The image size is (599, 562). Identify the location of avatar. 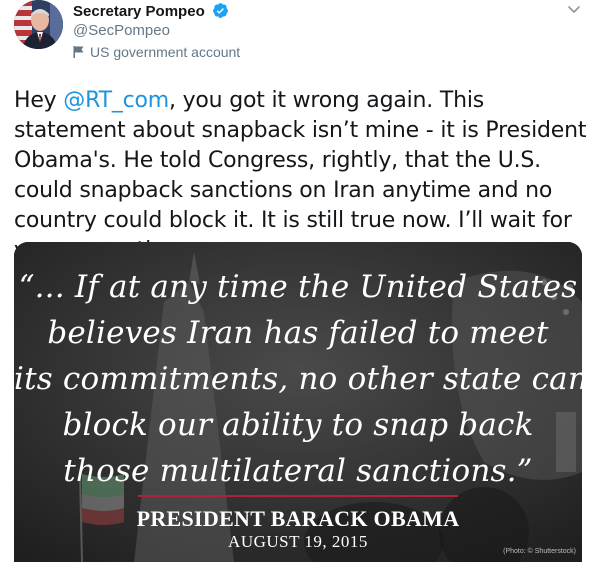
(38, 24).